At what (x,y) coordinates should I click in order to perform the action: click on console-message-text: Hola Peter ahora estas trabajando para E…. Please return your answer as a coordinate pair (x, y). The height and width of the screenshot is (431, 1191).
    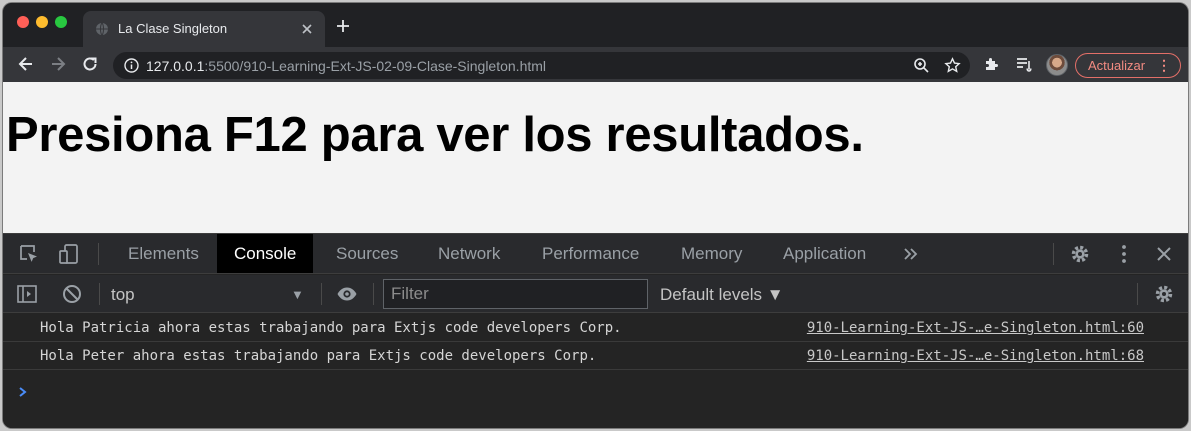
    Looking at the image, I should click on (318, 356).